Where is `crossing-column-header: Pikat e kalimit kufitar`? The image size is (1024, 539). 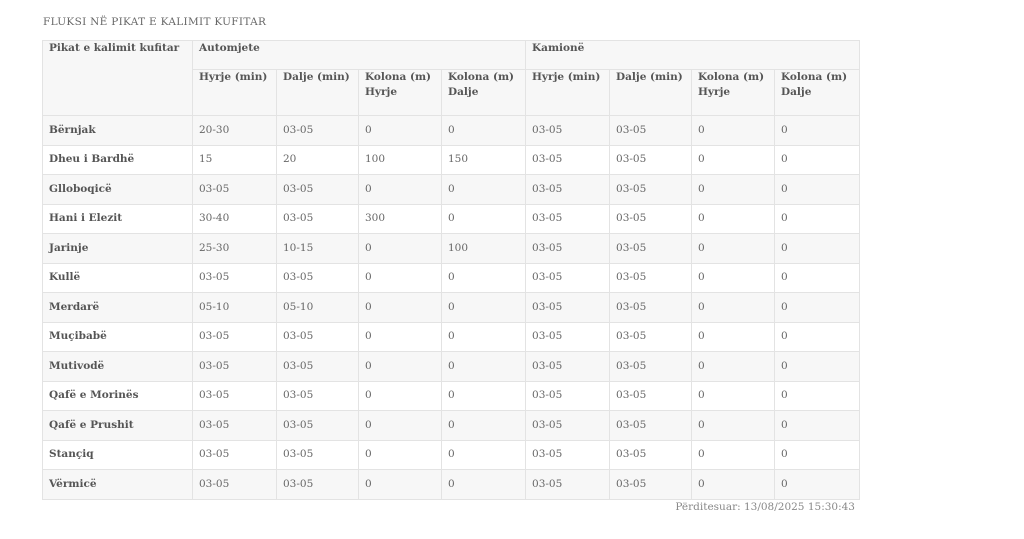
crossing-column-header: Pikat e kalimit kufitar is located at coordinates (117, 78).